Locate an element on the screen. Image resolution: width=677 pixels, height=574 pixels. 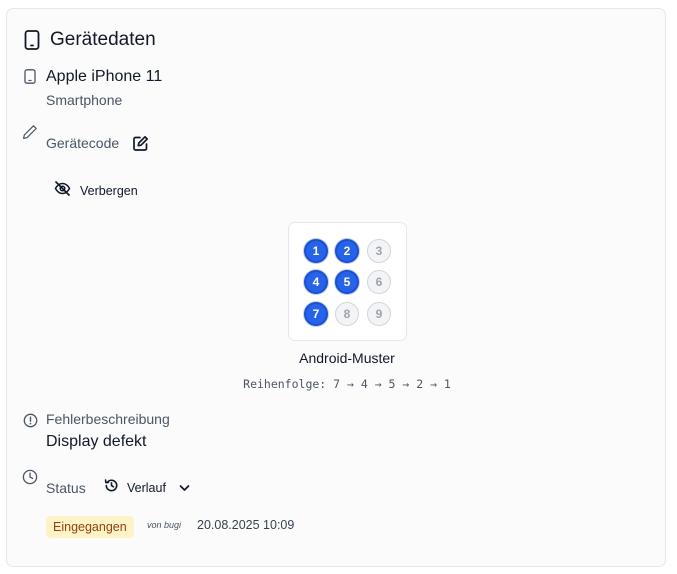
alert-circle-icon is located at coordinates (30, 420).